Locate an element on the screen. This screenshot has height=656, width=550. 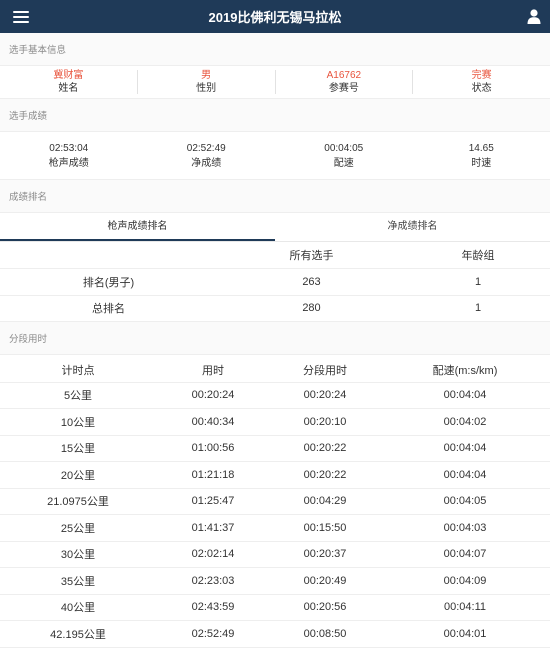
split-segment: 00:20:49 is located at coordinates (325, 581).